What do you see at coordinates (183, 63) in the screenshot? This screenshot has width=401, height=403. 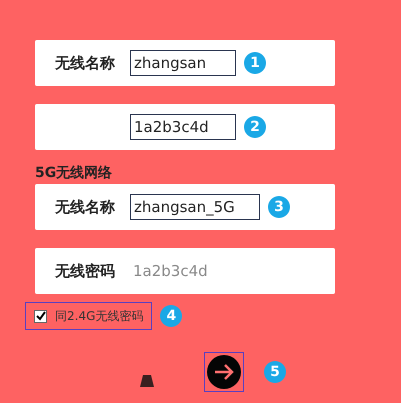 I see `input-field: zhangsan` at bounding box center [183, 63].